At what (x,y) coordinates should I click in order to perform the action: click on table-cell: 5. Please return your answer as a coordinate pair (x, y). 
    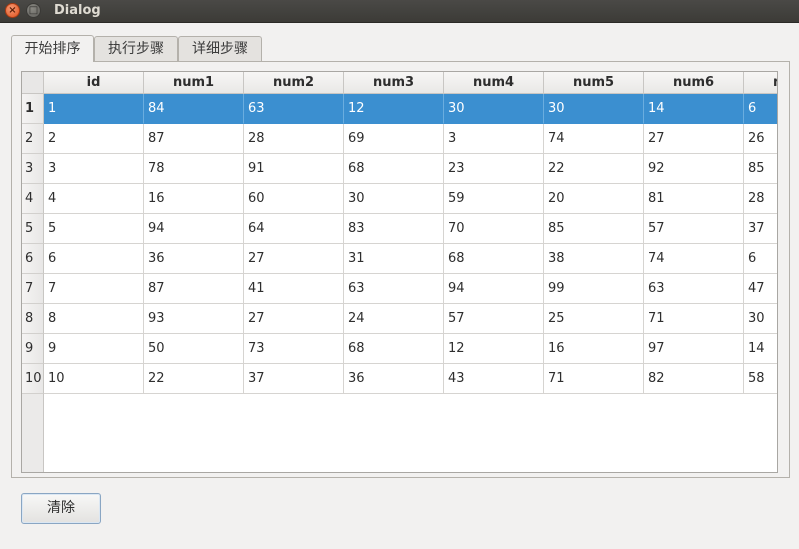
    Looking at the image, I should click on (94, 229).